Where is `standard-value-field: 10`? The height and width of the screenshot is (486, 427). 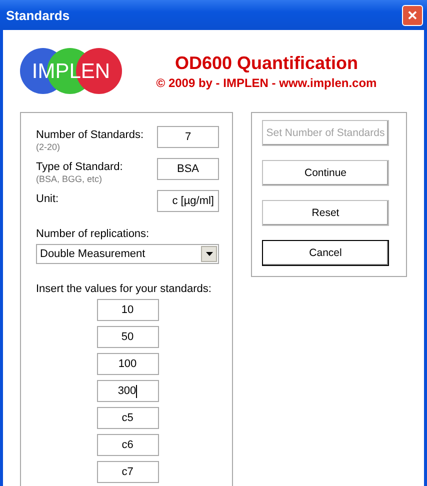
standard-value-field: 10 is located at coordinates (127, 310).